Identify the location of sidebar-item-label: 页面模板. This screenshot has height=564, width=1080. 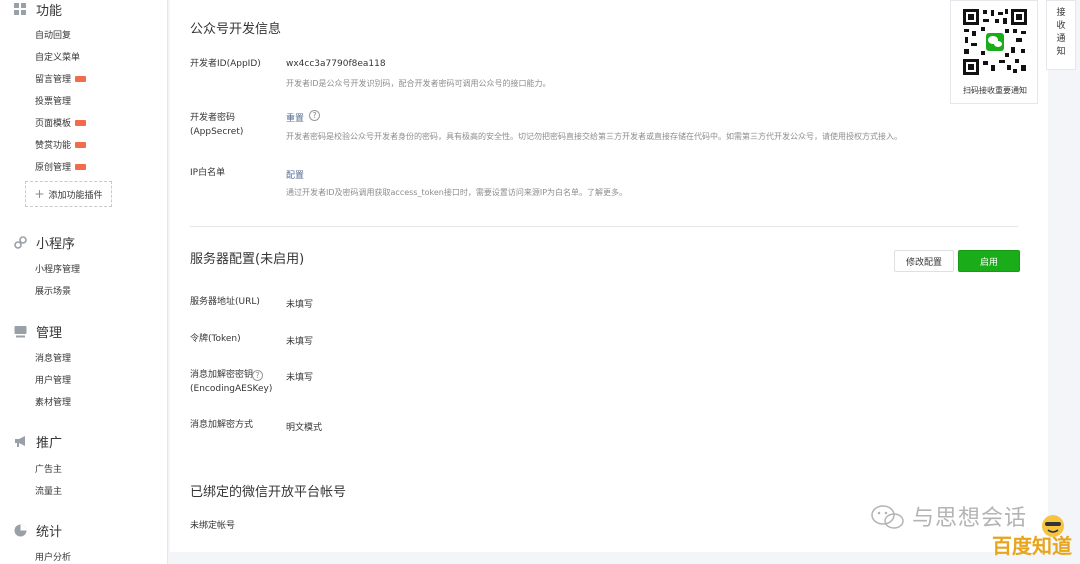
(53, 124).